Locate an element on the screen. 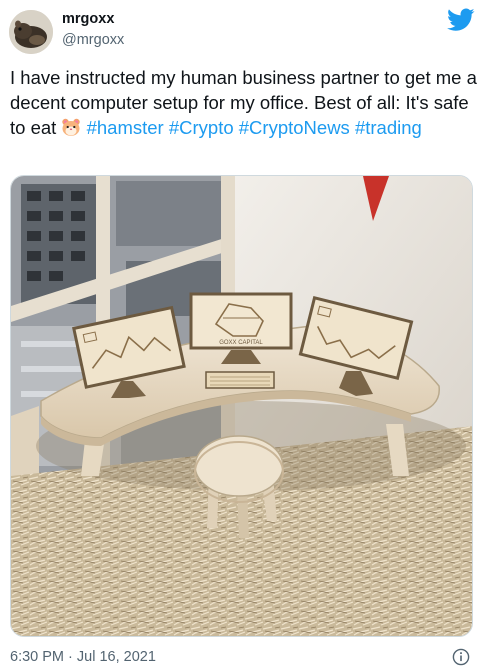  hashtag-cryptonews: #CryptoNews is located at coordinates (294, 127).